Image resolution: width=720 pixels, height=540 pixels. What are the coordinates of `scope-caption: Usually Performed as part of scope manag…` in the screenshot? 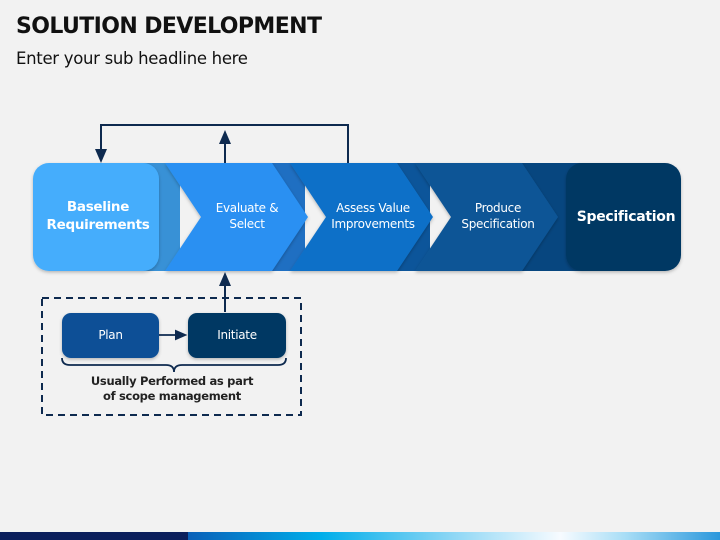 It's located at (172, 388).